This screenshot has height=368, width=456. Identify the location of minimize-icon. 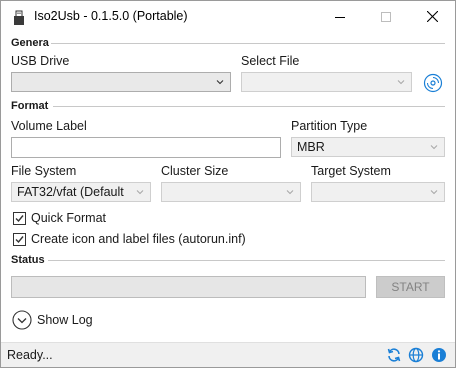
(340, 17).